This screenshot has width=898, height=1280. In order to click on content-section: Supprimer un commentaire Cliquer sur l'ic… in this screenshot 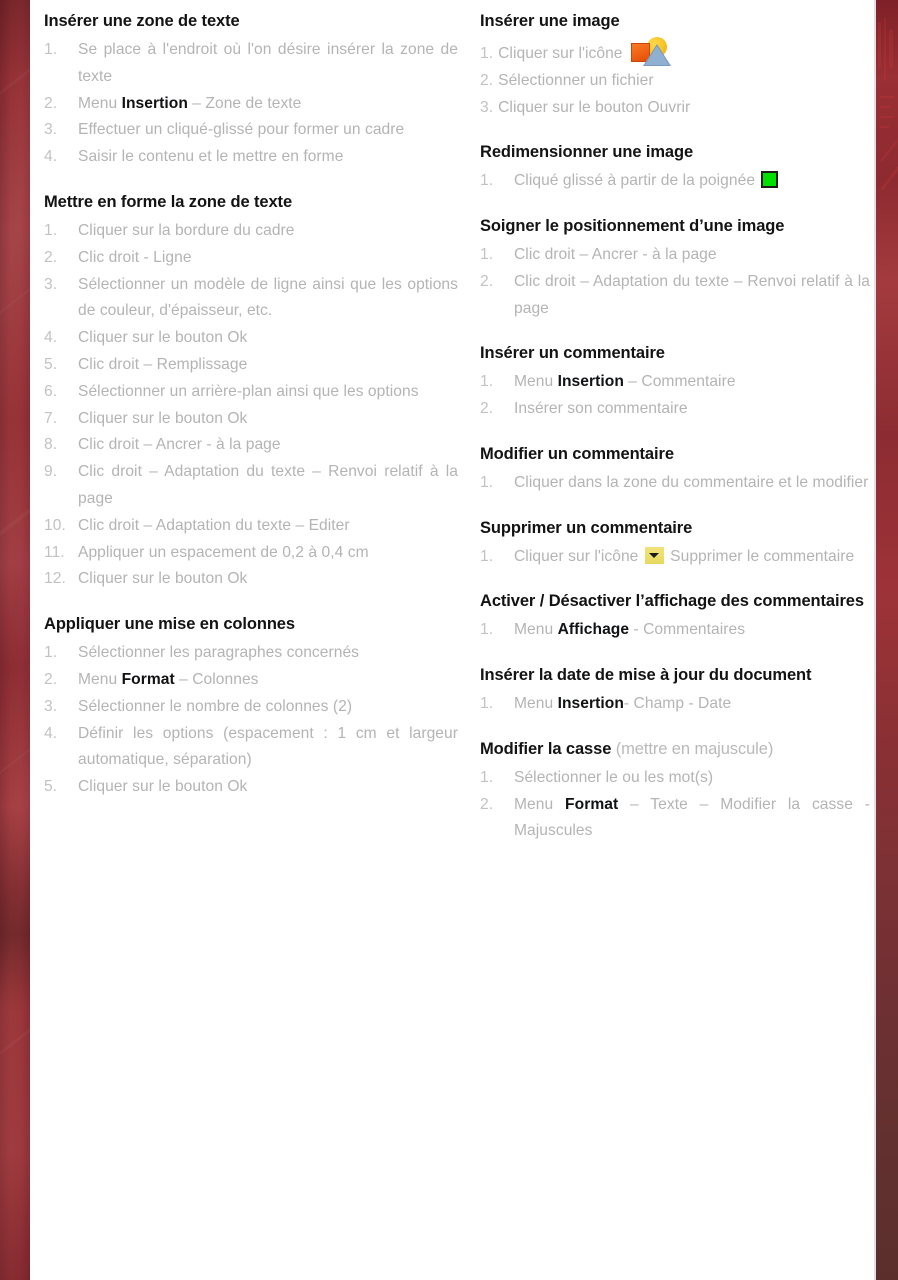, I will do `click(675, 544)`.